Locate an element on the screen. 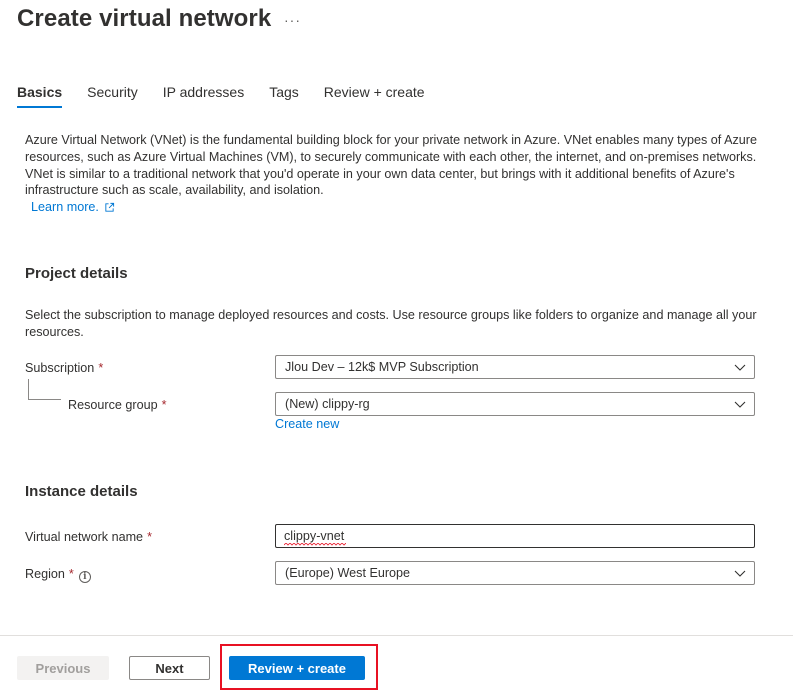 Image resolution: width=793 pixels, height=695 pixels. learn-more-label: Learn more. is located at coordinates (65, 207).